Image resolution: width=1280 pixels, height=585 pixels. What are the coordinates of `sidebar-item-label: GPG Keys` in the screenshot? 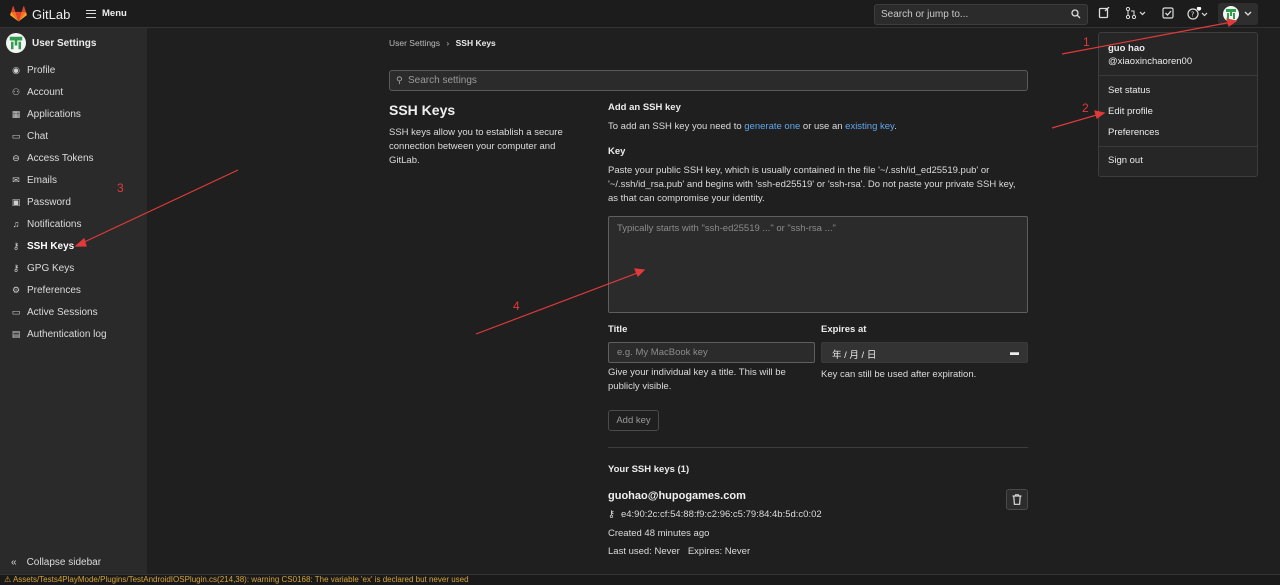 It's located at (51, 268).